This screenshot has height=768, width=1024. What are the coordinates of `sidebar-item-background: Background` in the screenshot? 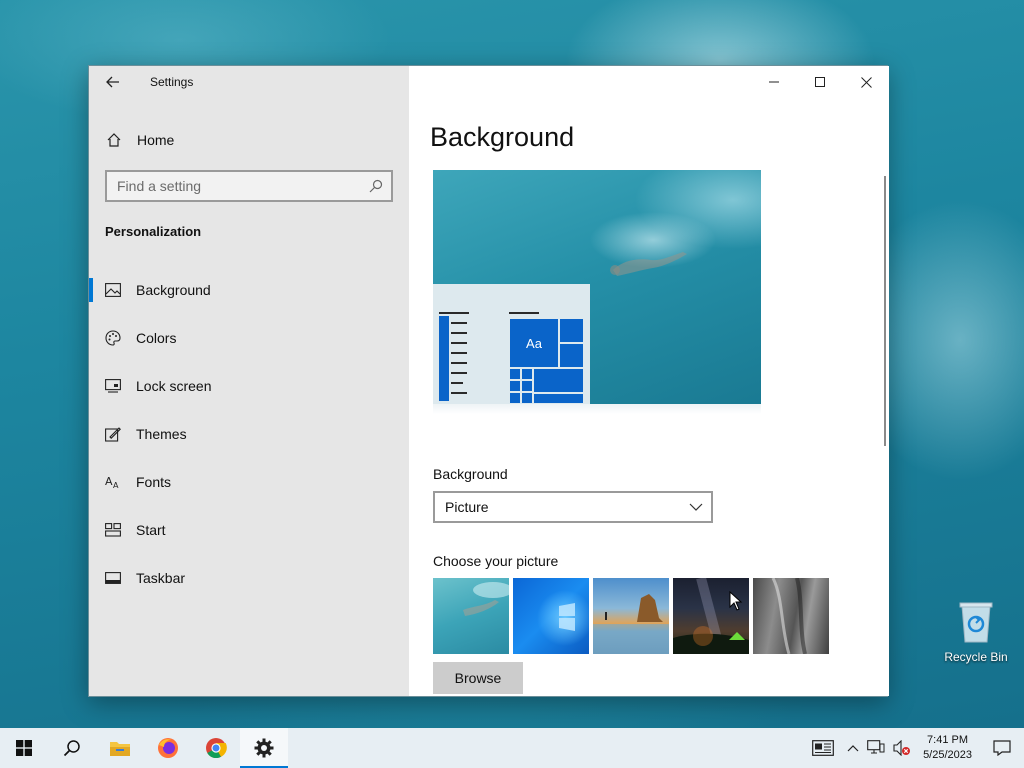 It's located at (249, 290).